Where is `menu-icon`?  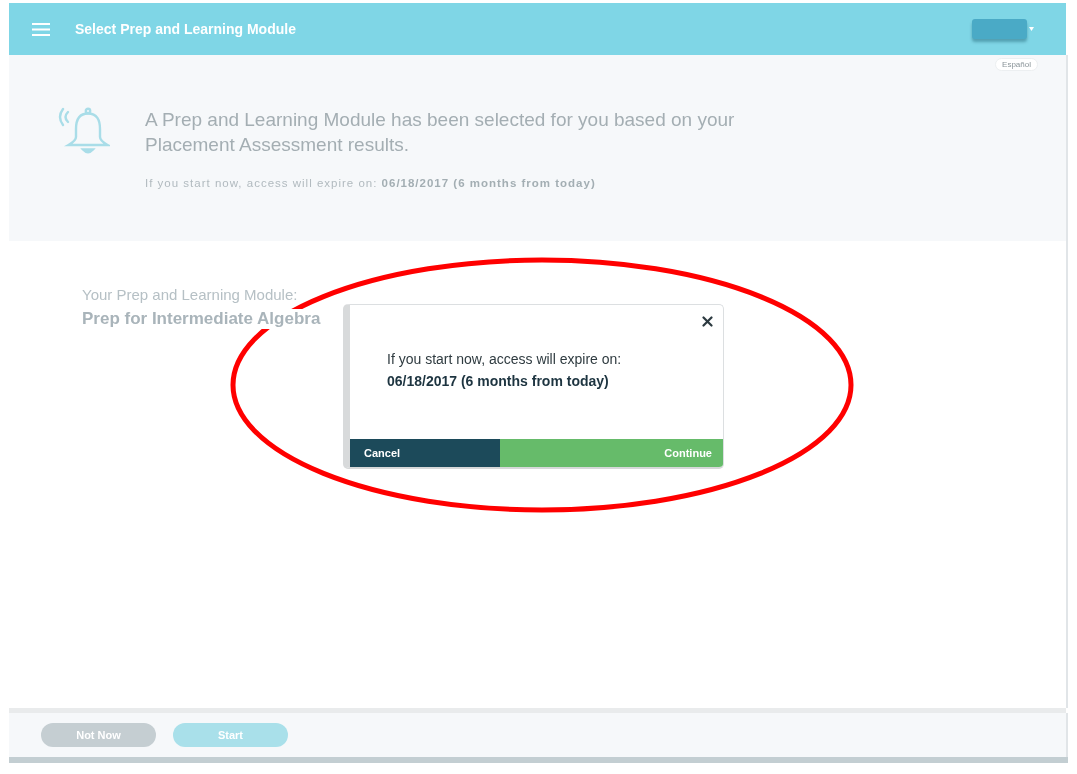
menu-icon is located at coordinates (41, 29).